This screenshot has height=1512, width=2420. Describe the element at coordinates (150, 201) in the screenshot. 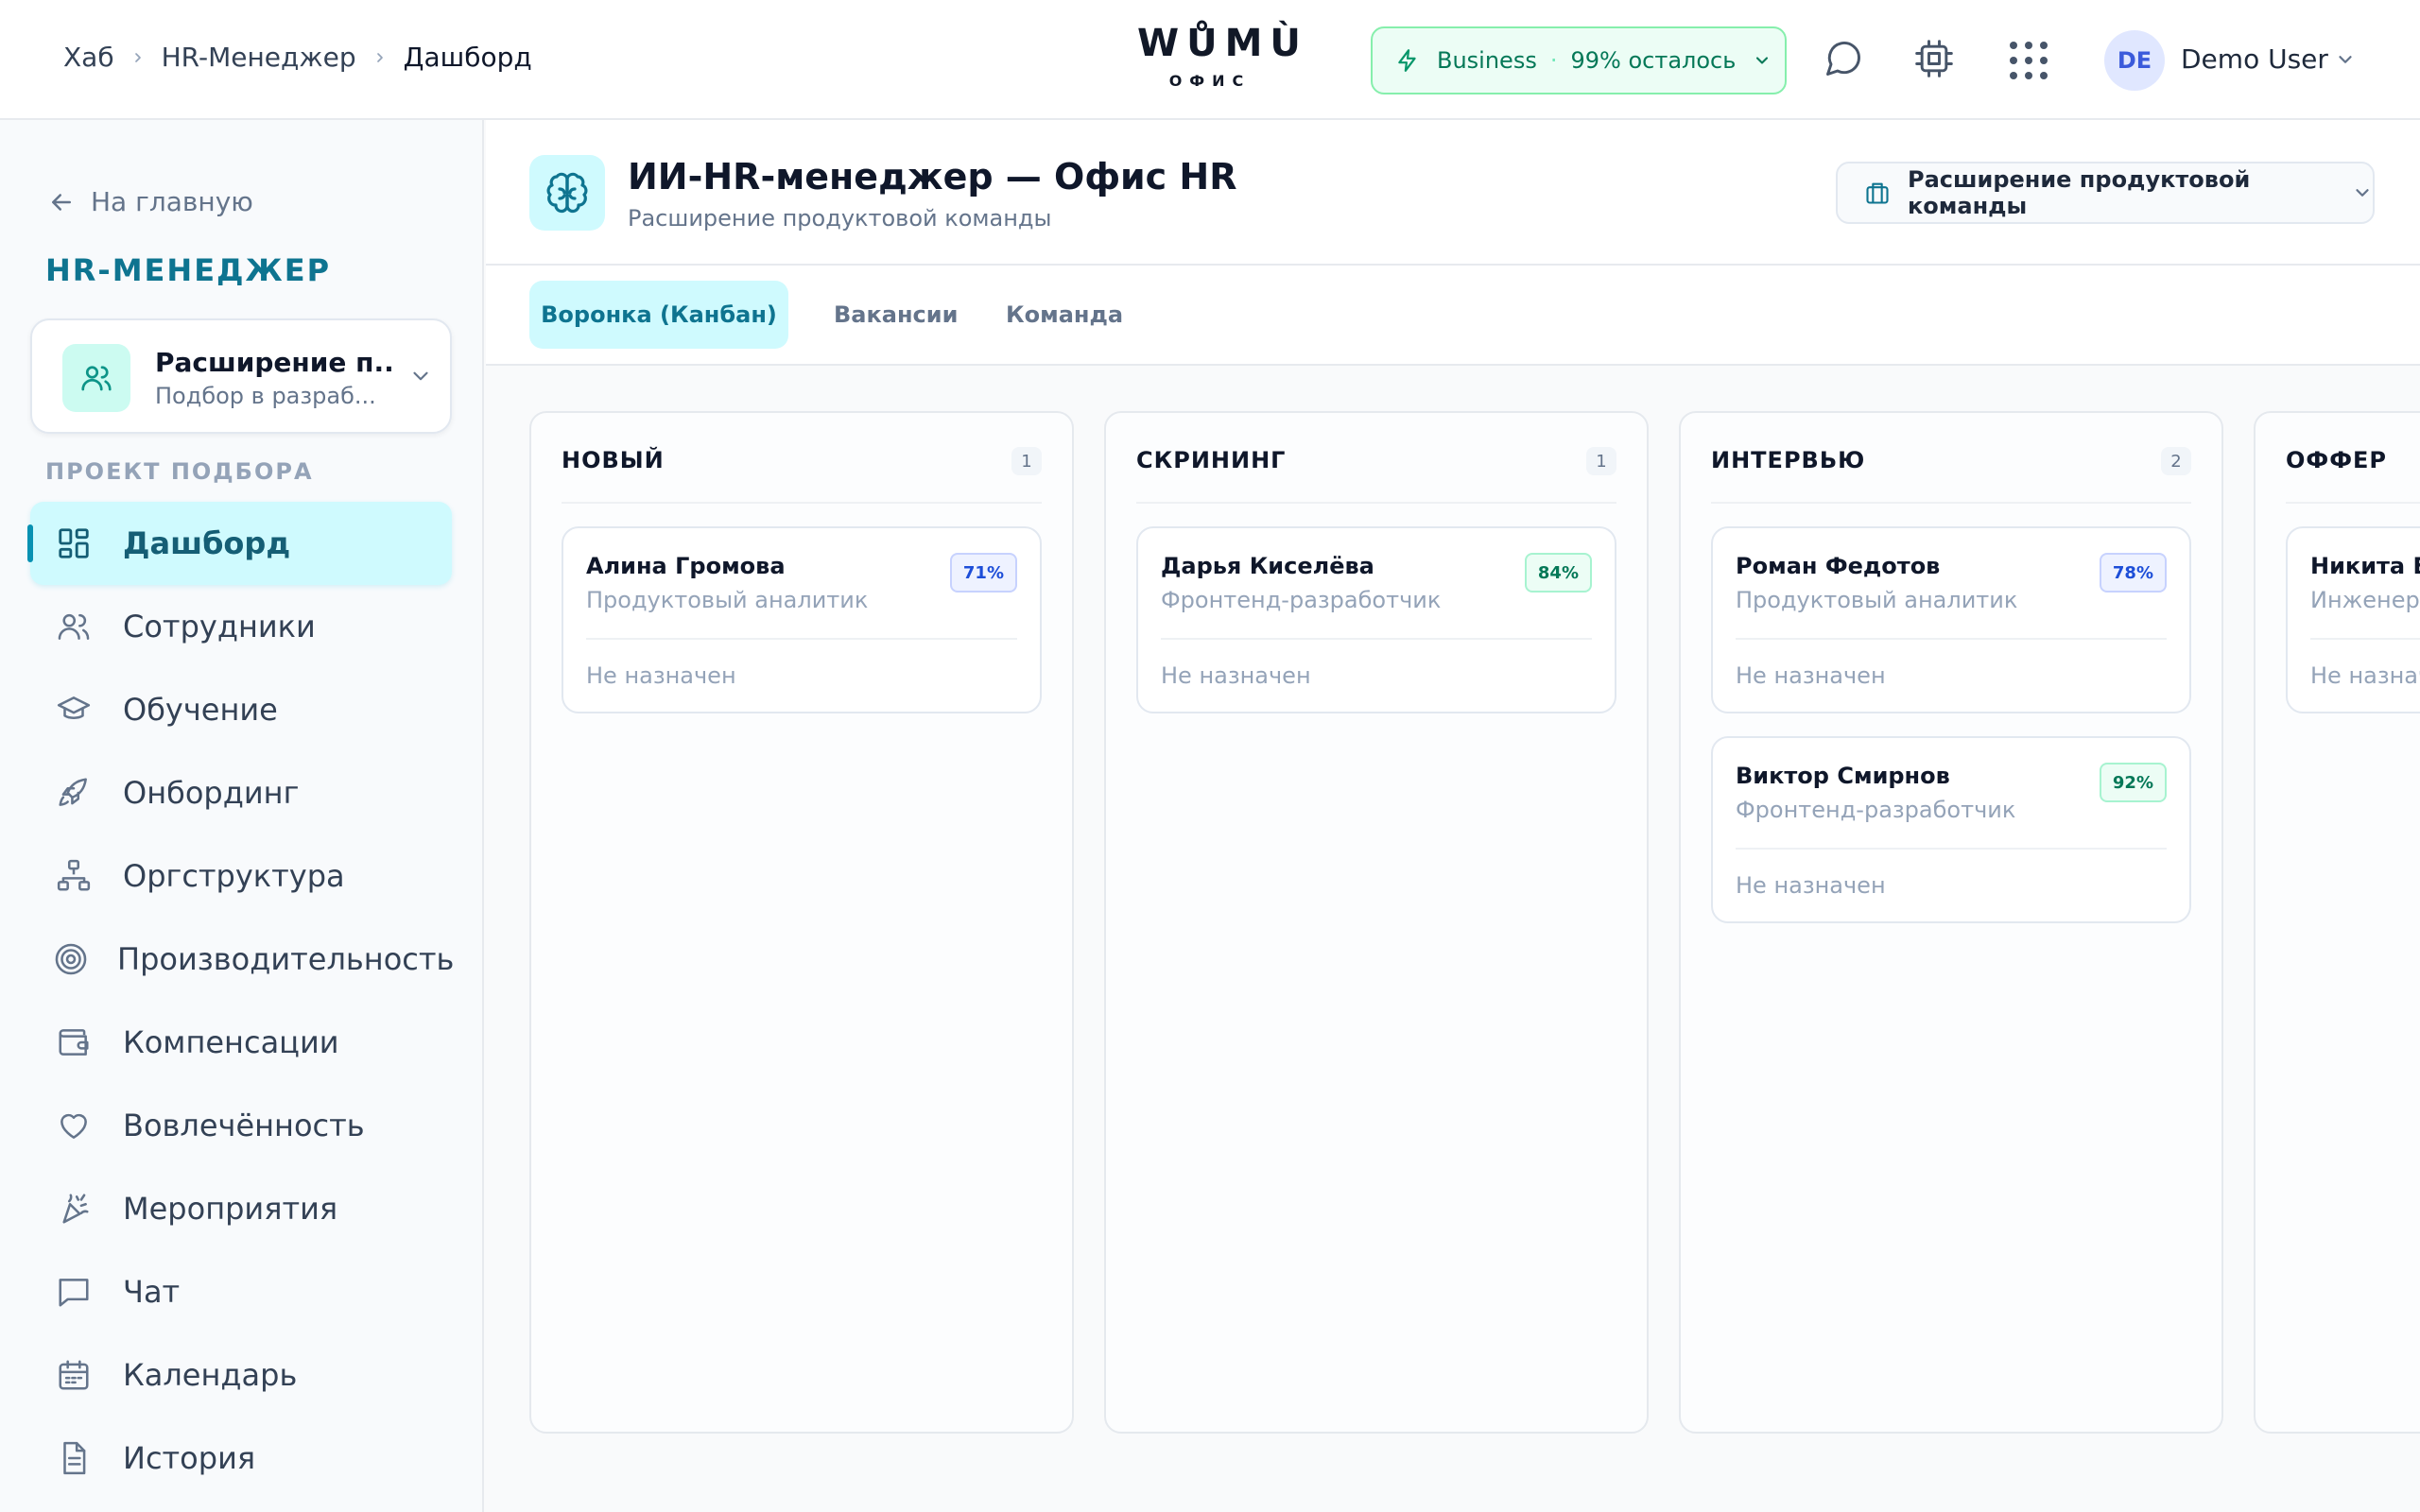

I see `back-link: На главную` at that location.